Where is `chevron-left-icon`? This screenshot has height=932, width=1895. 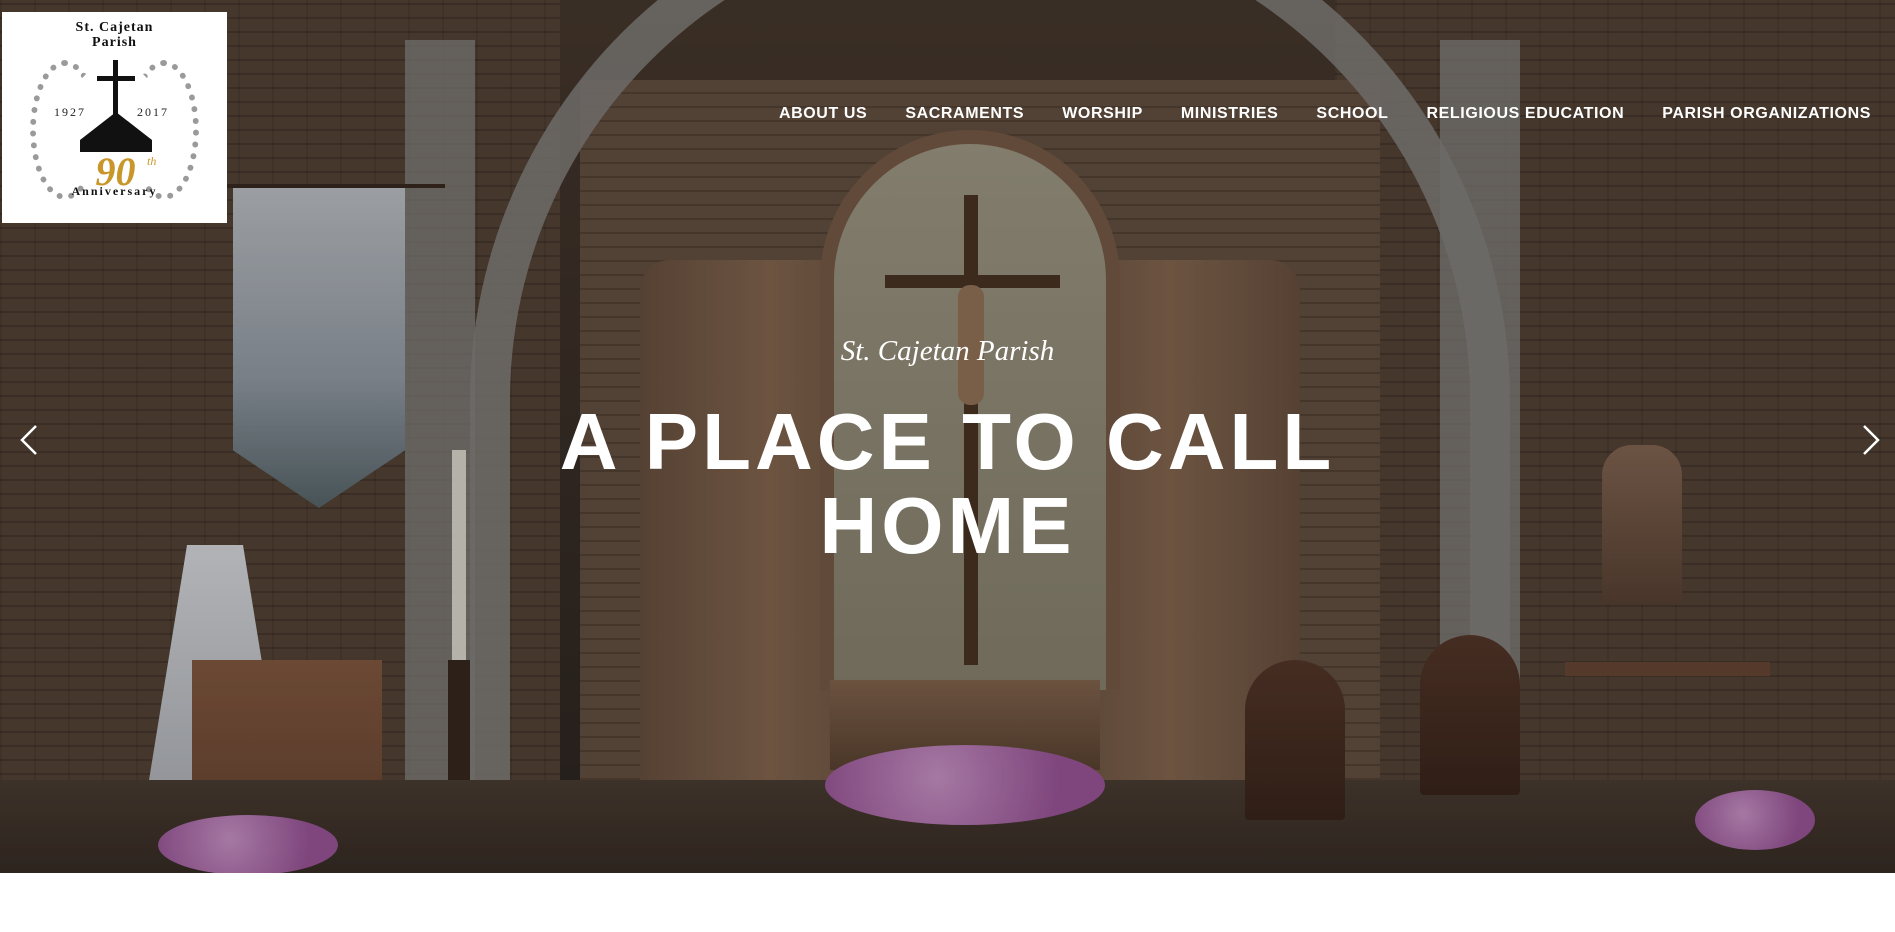 chevron-left-icon is located at coordinates (28, 440).